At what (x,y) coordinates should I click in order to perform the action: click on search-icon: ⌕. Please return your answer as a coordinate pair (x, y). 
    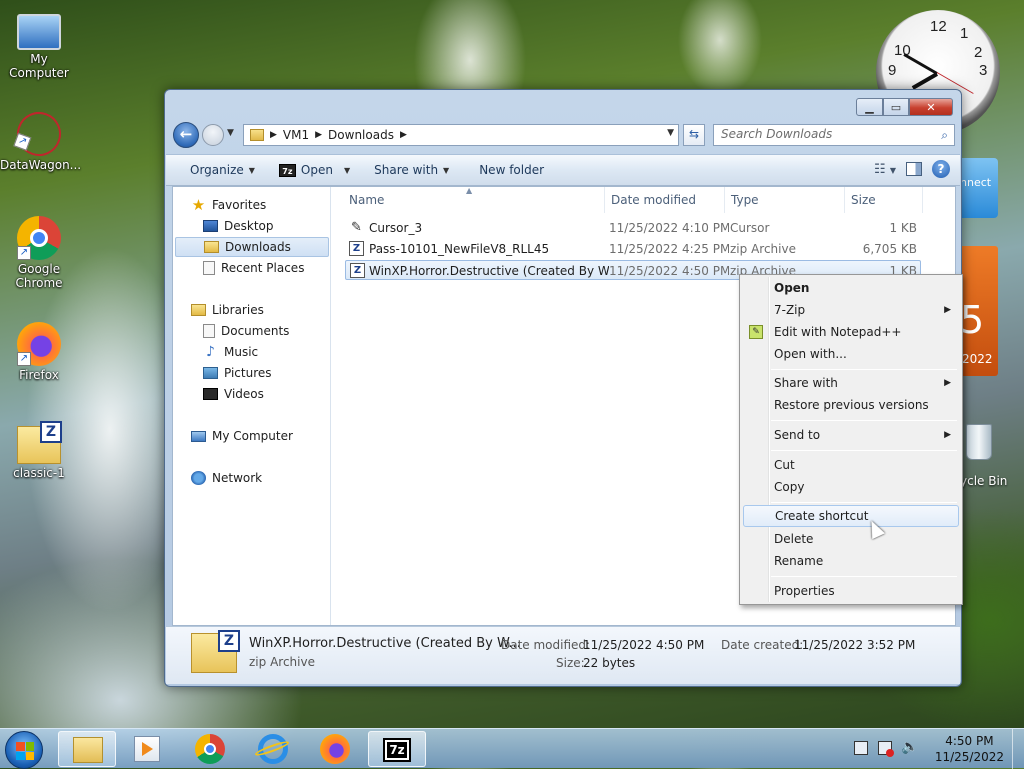
    Looking at the image, I should click on (944, 135).